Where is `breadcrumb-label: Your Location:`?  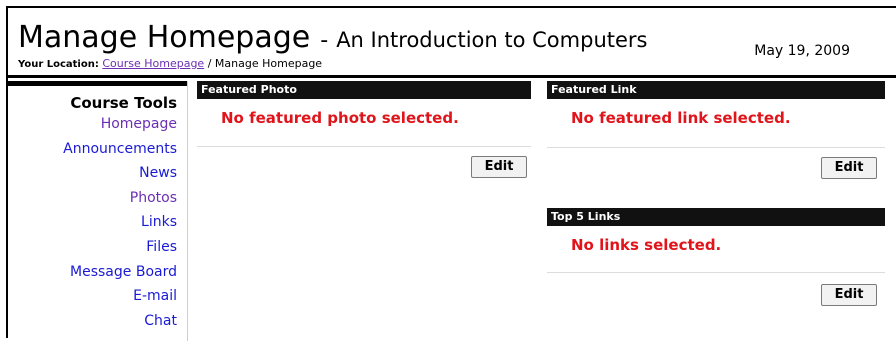 breadcrumb-label: Your Location: is located at coordinates (58, 64).